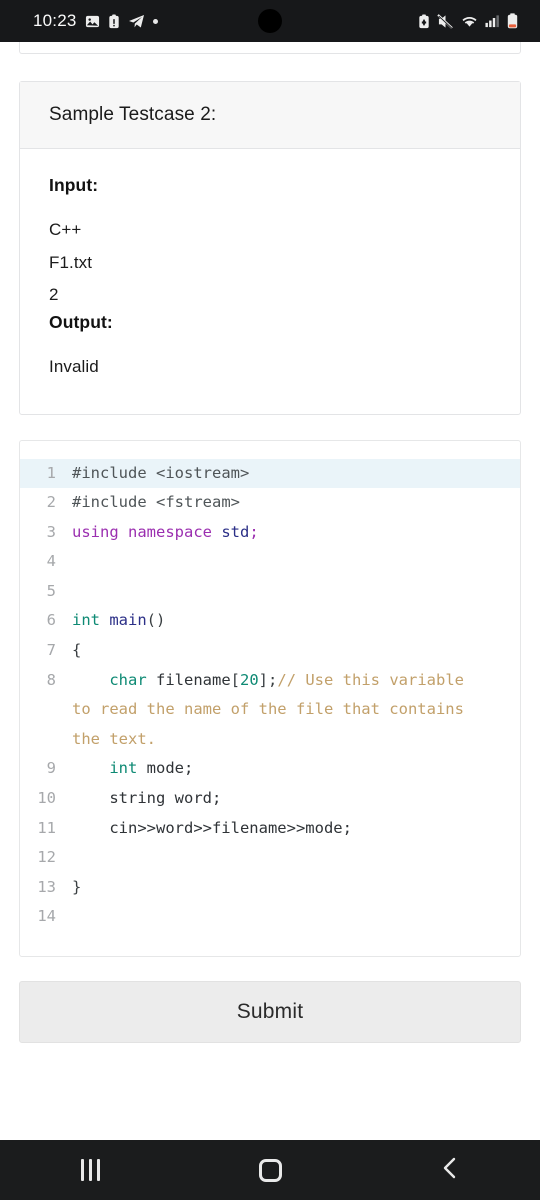 Image resolution: width=540 pixels, height=1200 pixels. What do you see at coordinates (212, 827) in the screenshot?
I see `code-token: cin>>word>>filename>>mode;` at bounding box center [212, 827].